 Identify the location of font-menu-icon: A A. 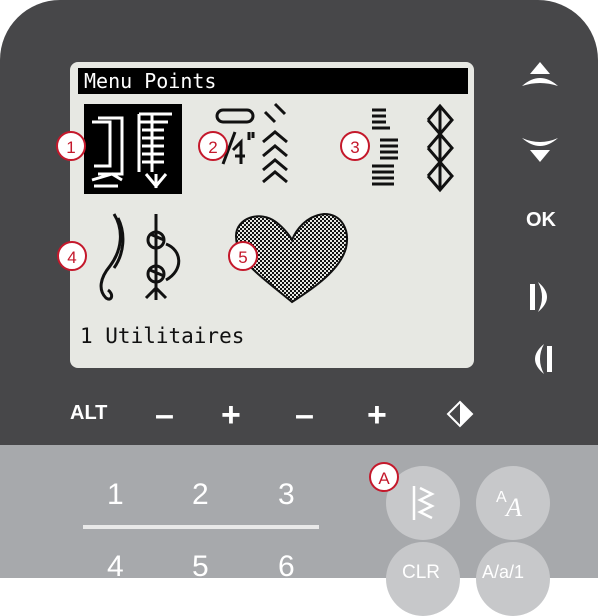
(509, 505).